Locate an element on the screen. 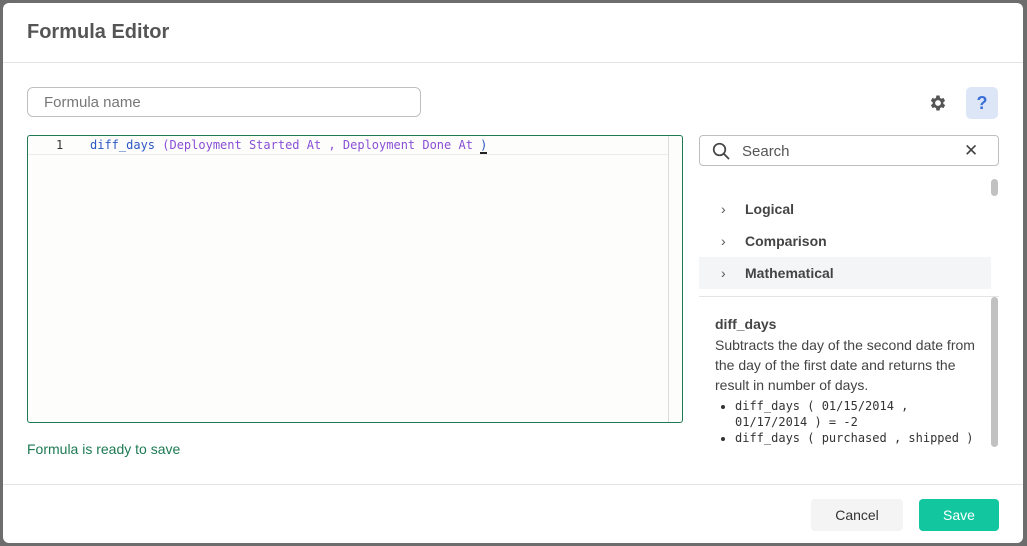  status-message: Formula is ready to save is located at coordinates (104, 449).